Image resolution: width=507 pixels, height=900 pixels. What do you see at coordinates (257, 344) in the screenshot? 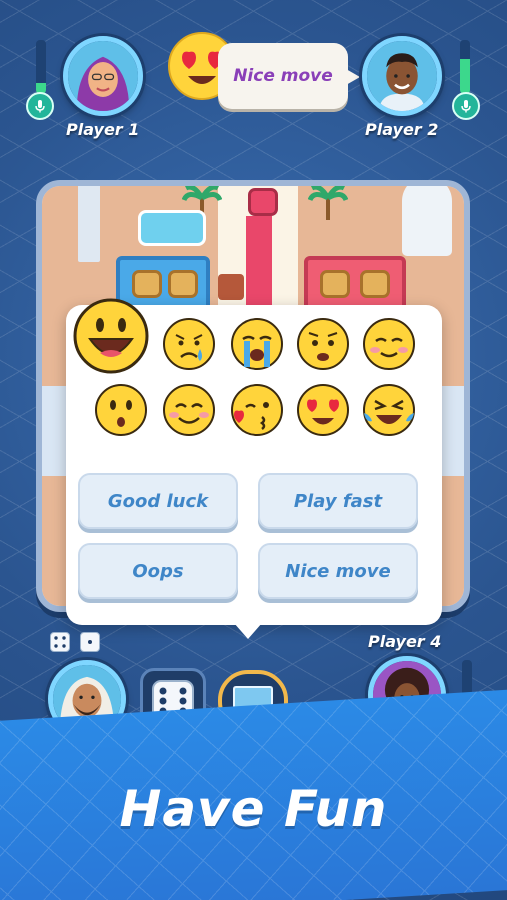
I see `crying-emoji-icon` at bounding box center [257, 344].